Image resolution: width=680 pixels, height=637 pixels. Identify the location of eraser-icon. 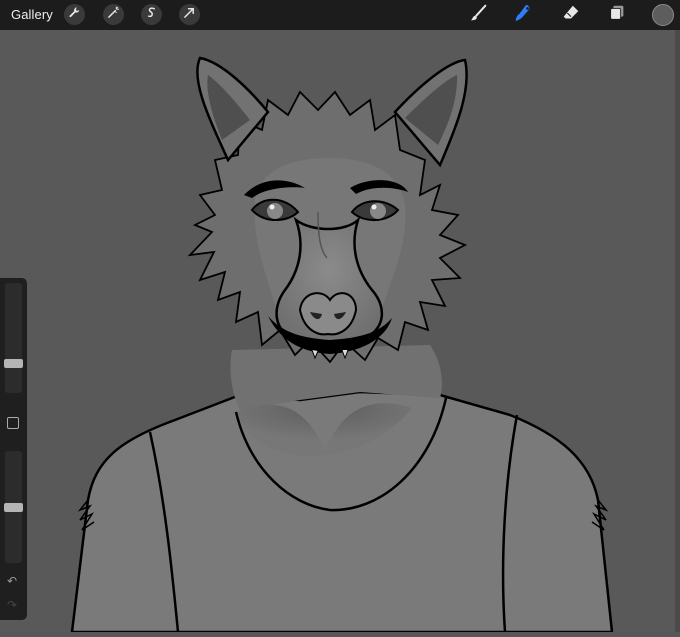
(571, 15).